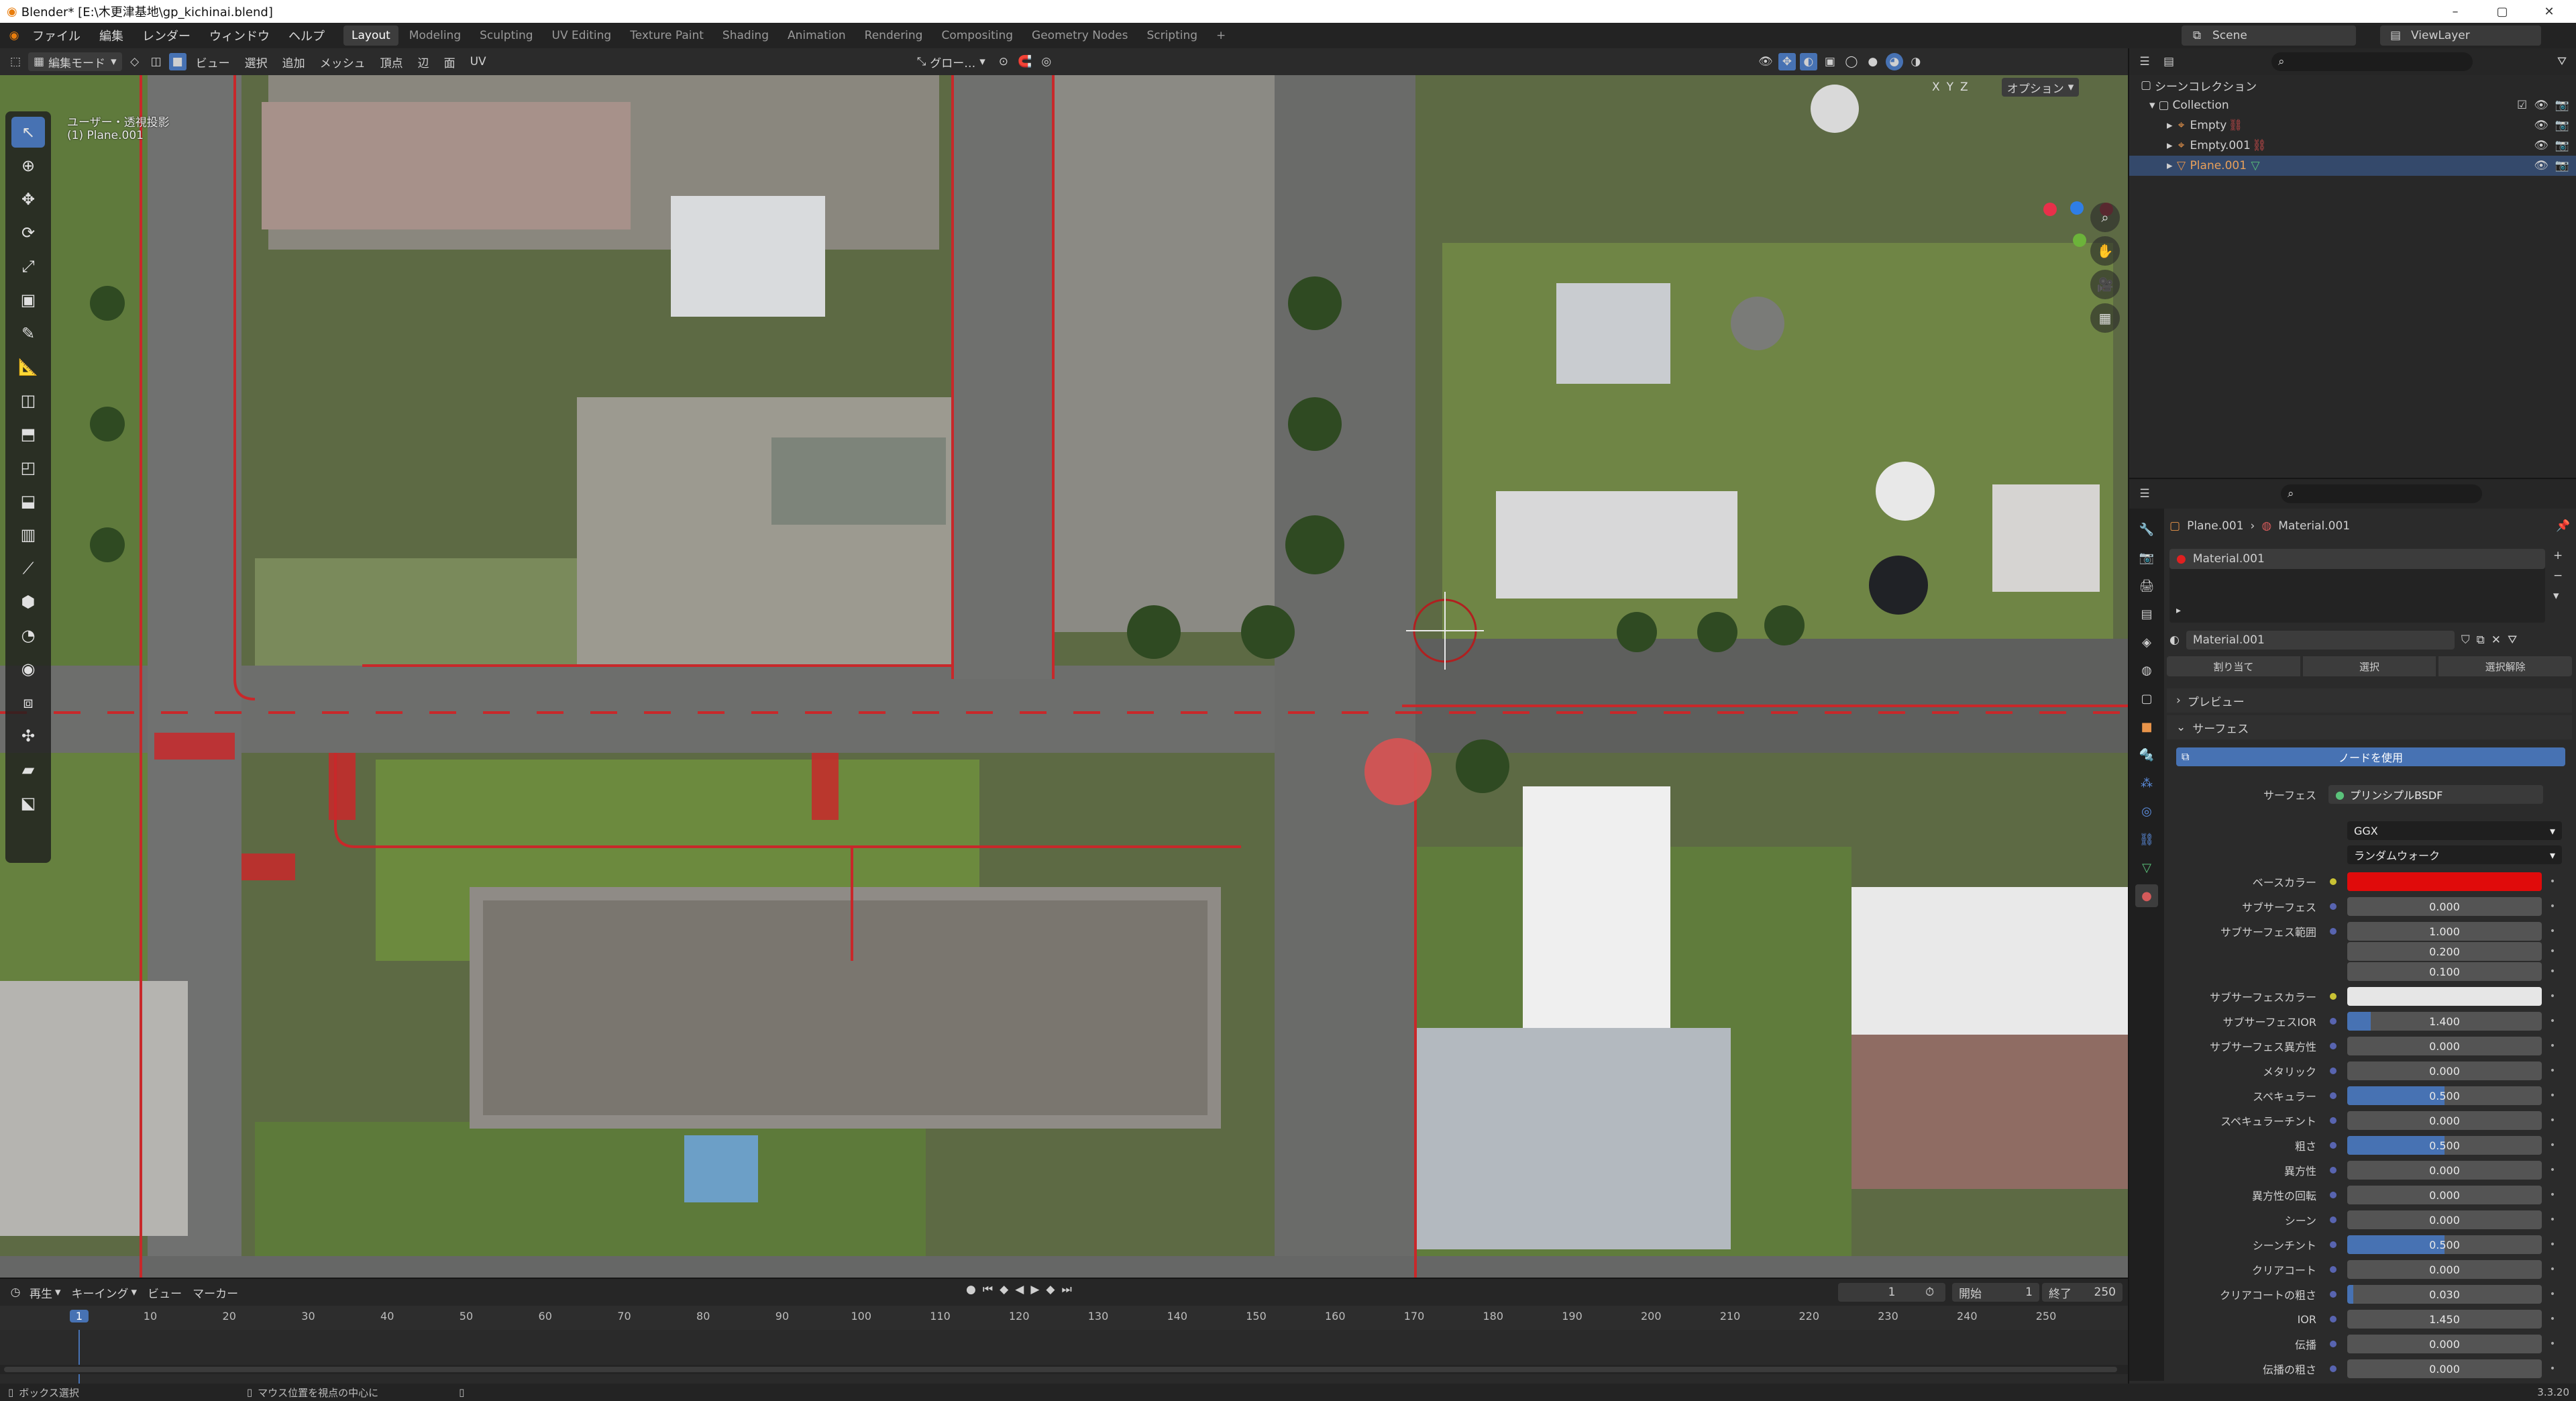 Image resolution: width=2576 pixels, height=1401 pixels. What do you see at coordinates (2146, 529) in the screenshot?
I see `tool-tab-icon: 🔧` at bounding box center [2146, 529].